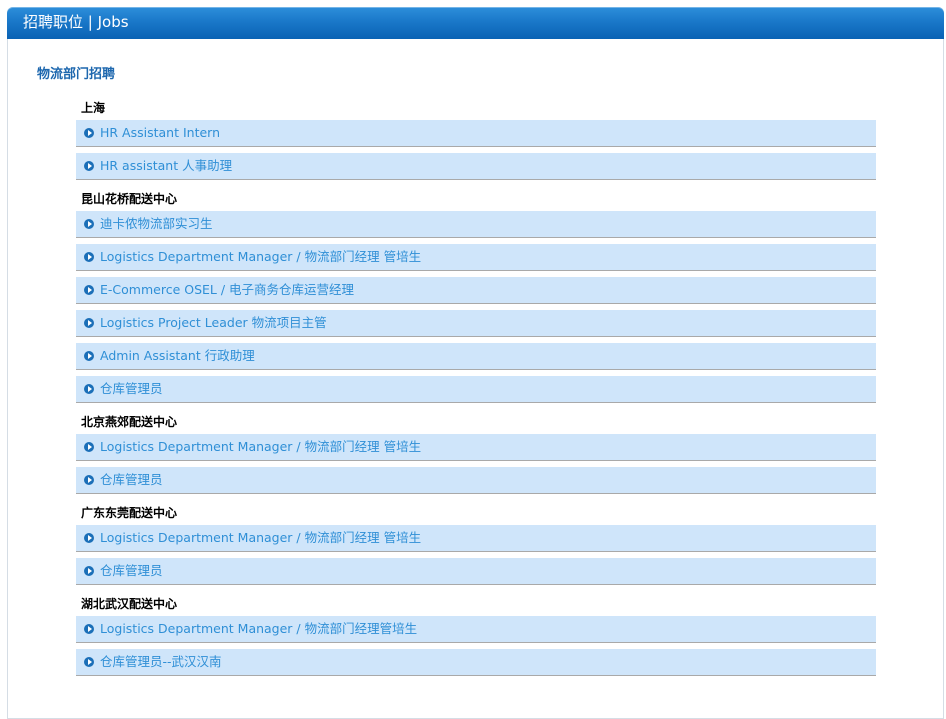  What do you see at coordinates (129, 604) in the screenshot?
I see `group-label-wuhan: 湖北武汉配送中心` at bounding box center [129, 604].